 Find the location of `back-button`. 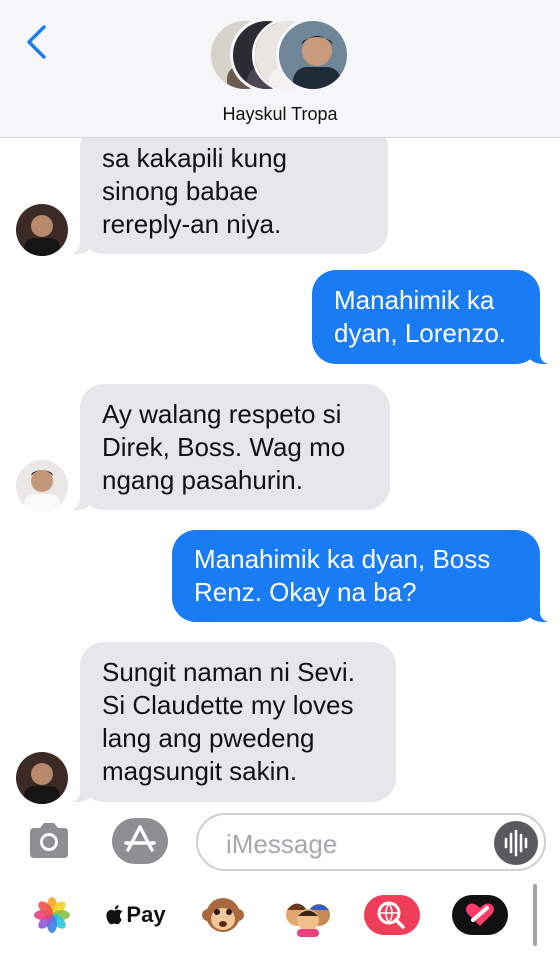

back-button is located at coordinates (37, 42).